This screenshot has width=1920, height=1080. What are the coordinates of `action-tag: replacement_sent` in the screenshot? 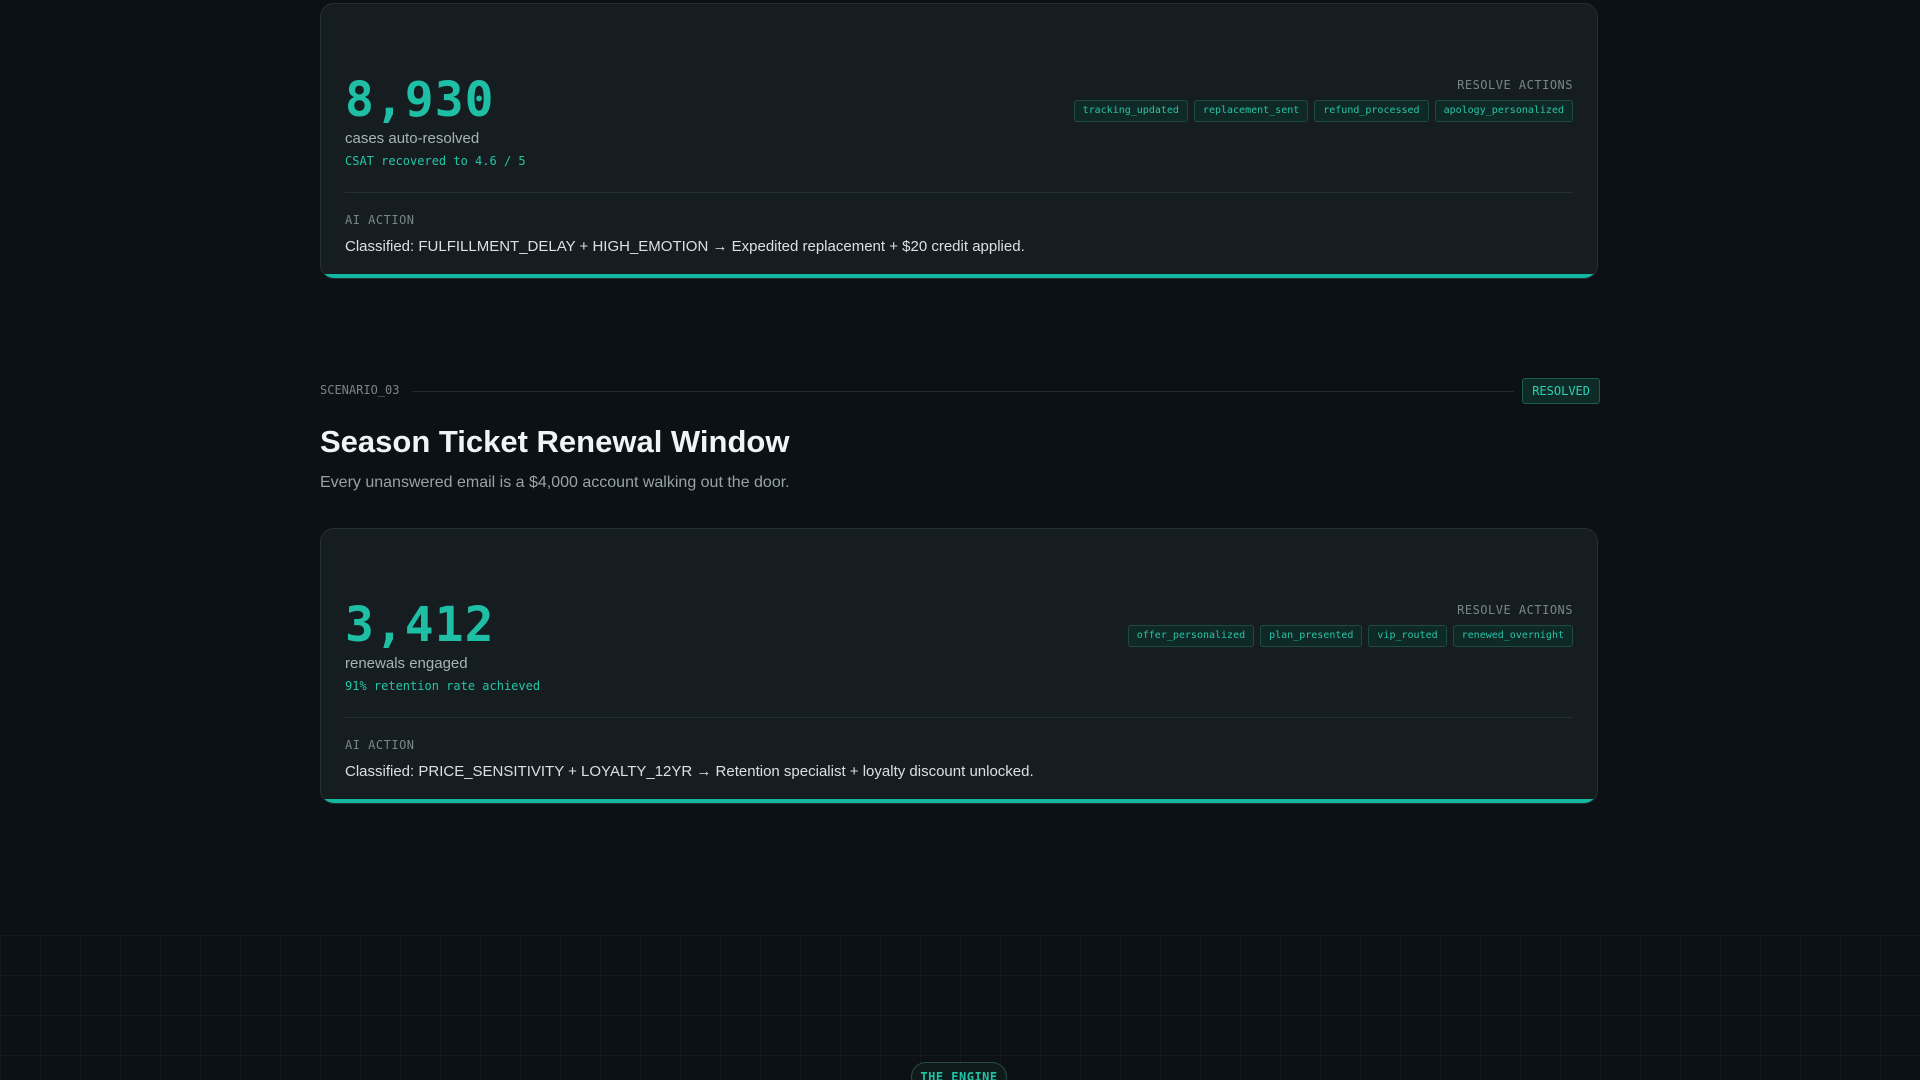 It's located at (1251, 111).